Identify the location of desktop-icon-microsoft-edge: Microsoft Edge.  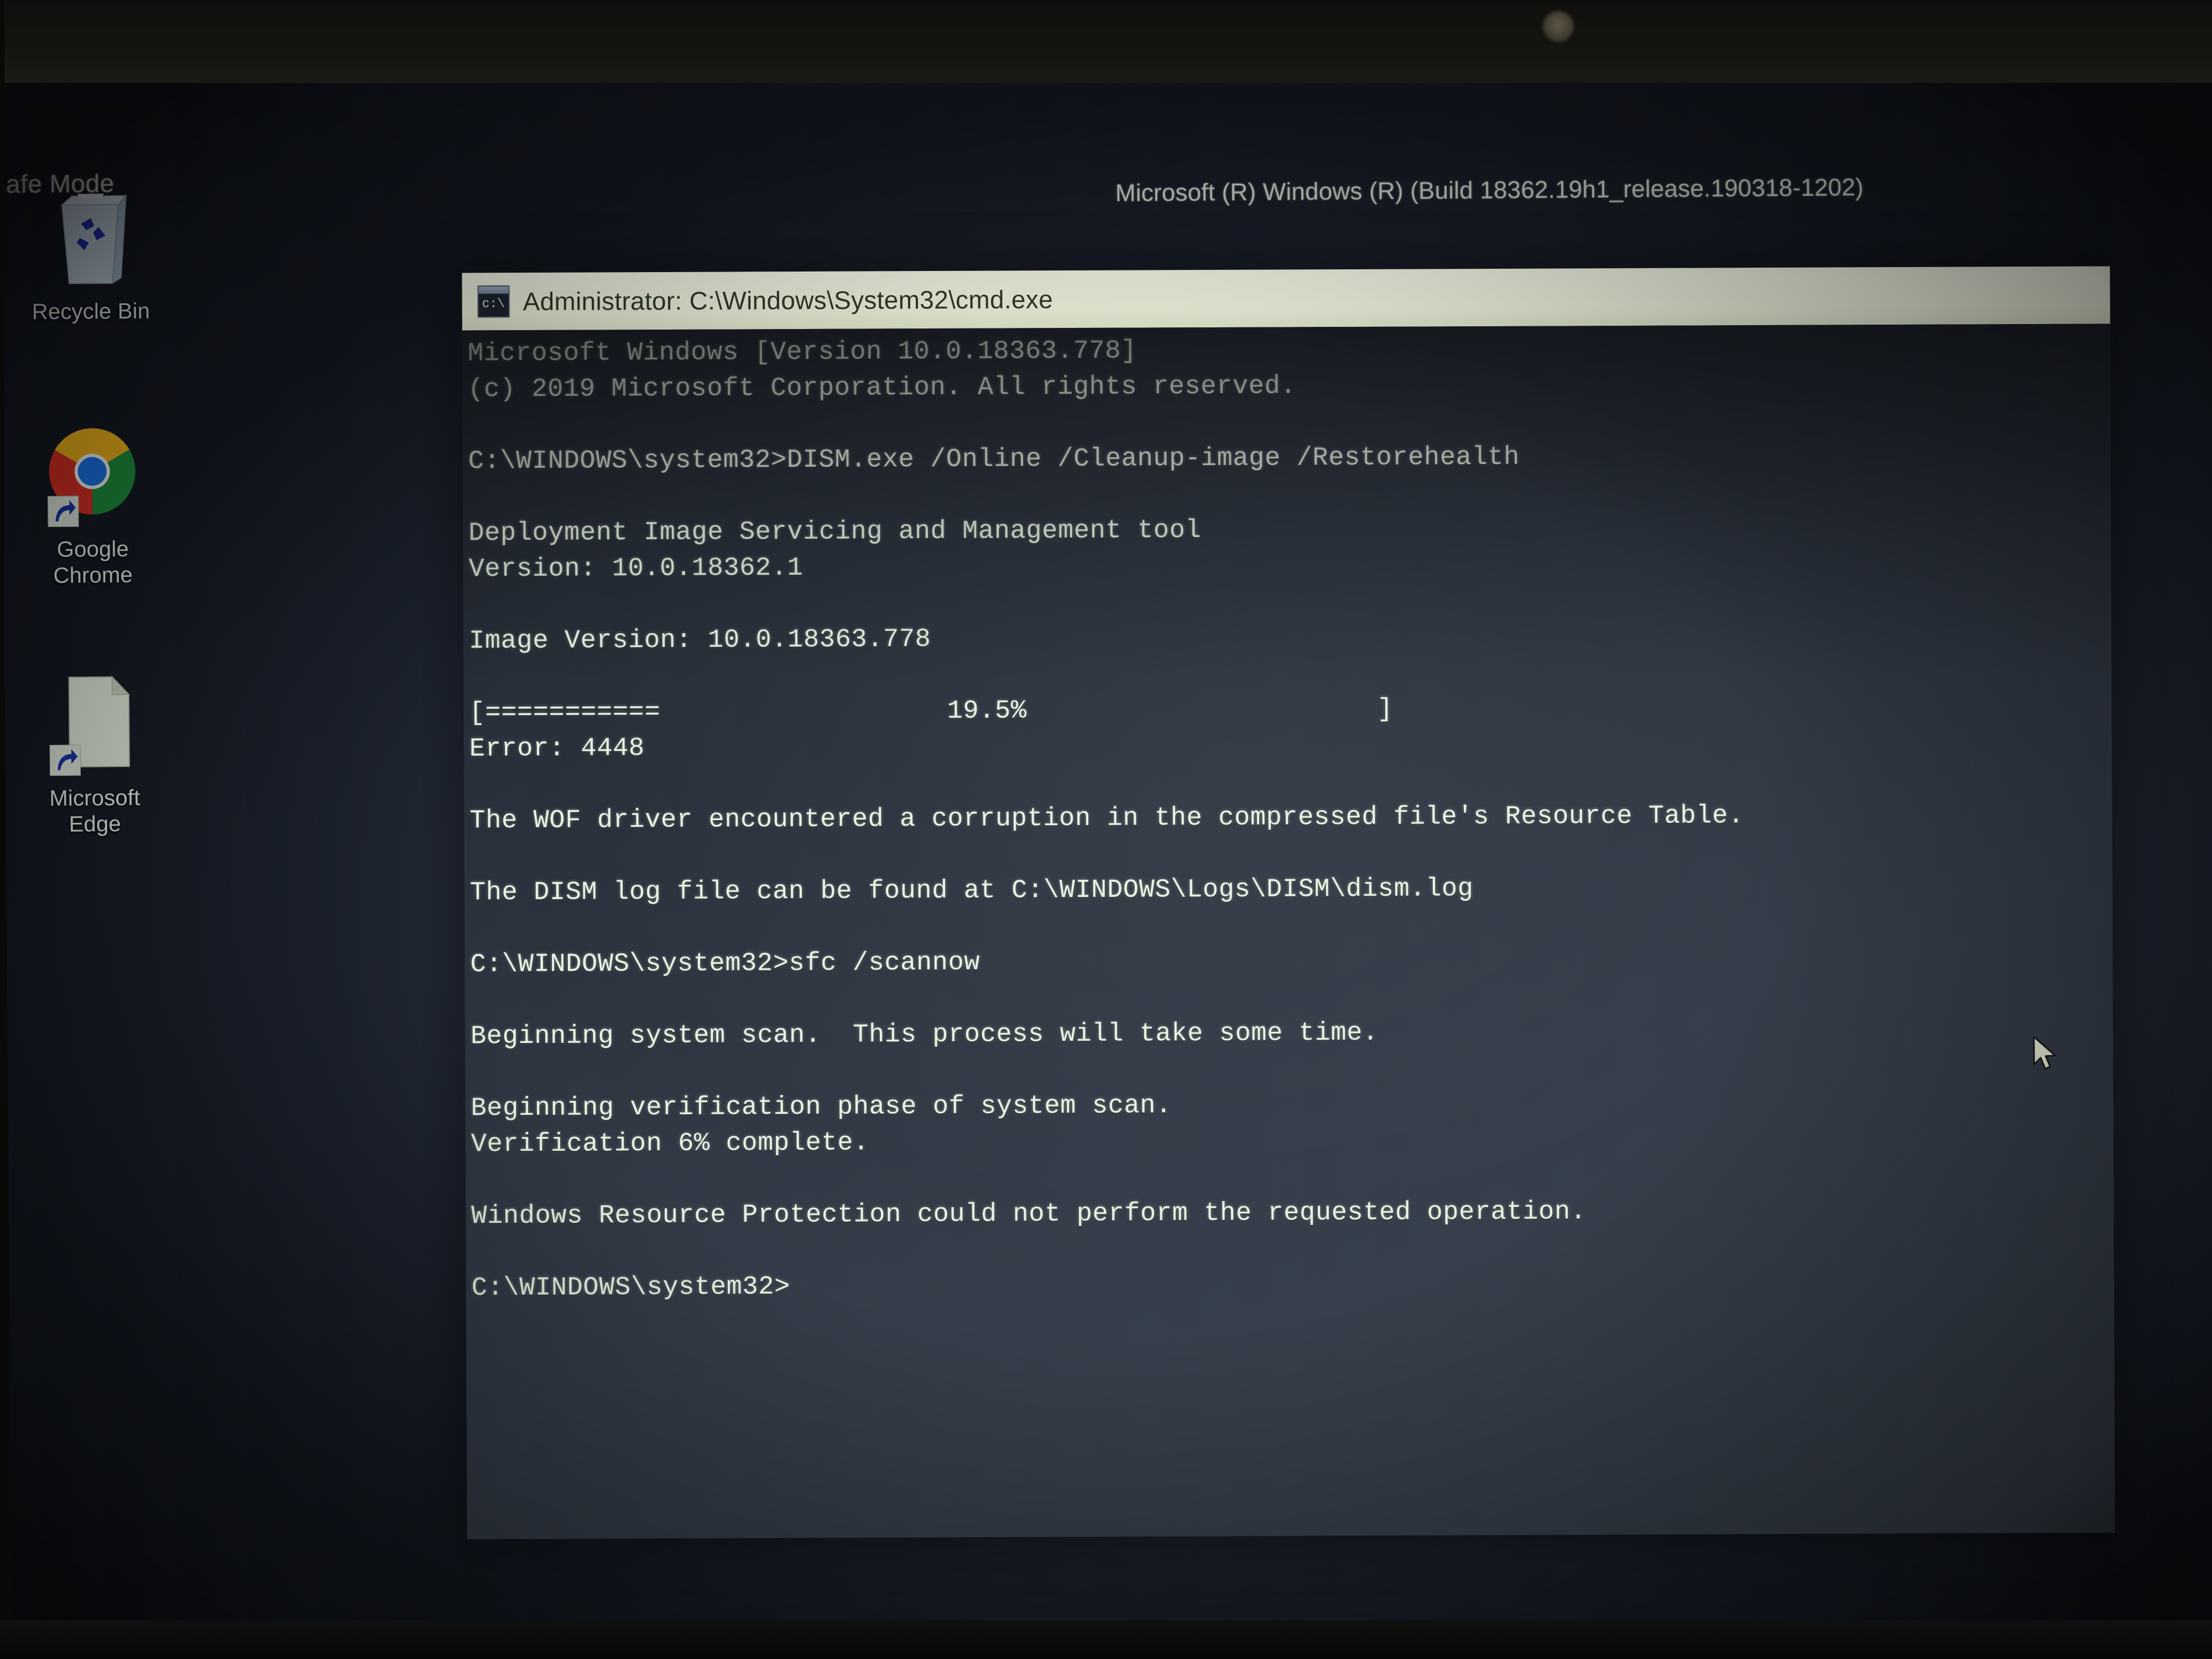
(95, 755).